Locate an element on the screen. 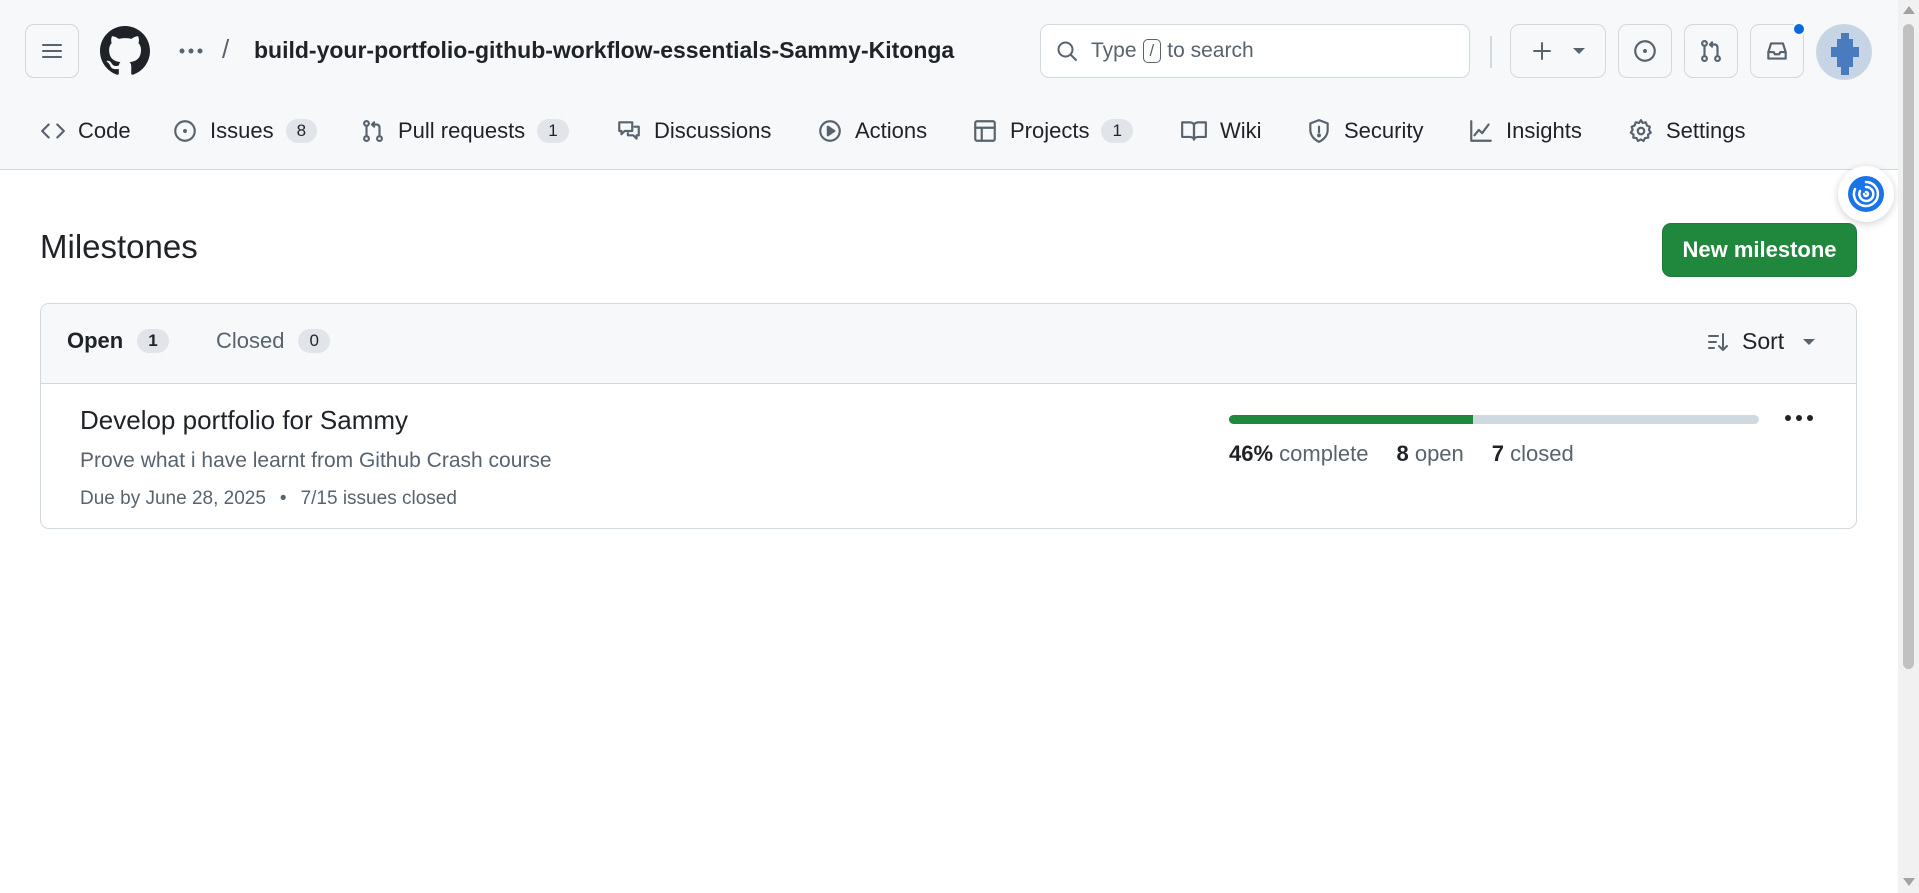 This screenshot has width=1919, height=893. tab-label: Actions is located at coordinates (891, 130).